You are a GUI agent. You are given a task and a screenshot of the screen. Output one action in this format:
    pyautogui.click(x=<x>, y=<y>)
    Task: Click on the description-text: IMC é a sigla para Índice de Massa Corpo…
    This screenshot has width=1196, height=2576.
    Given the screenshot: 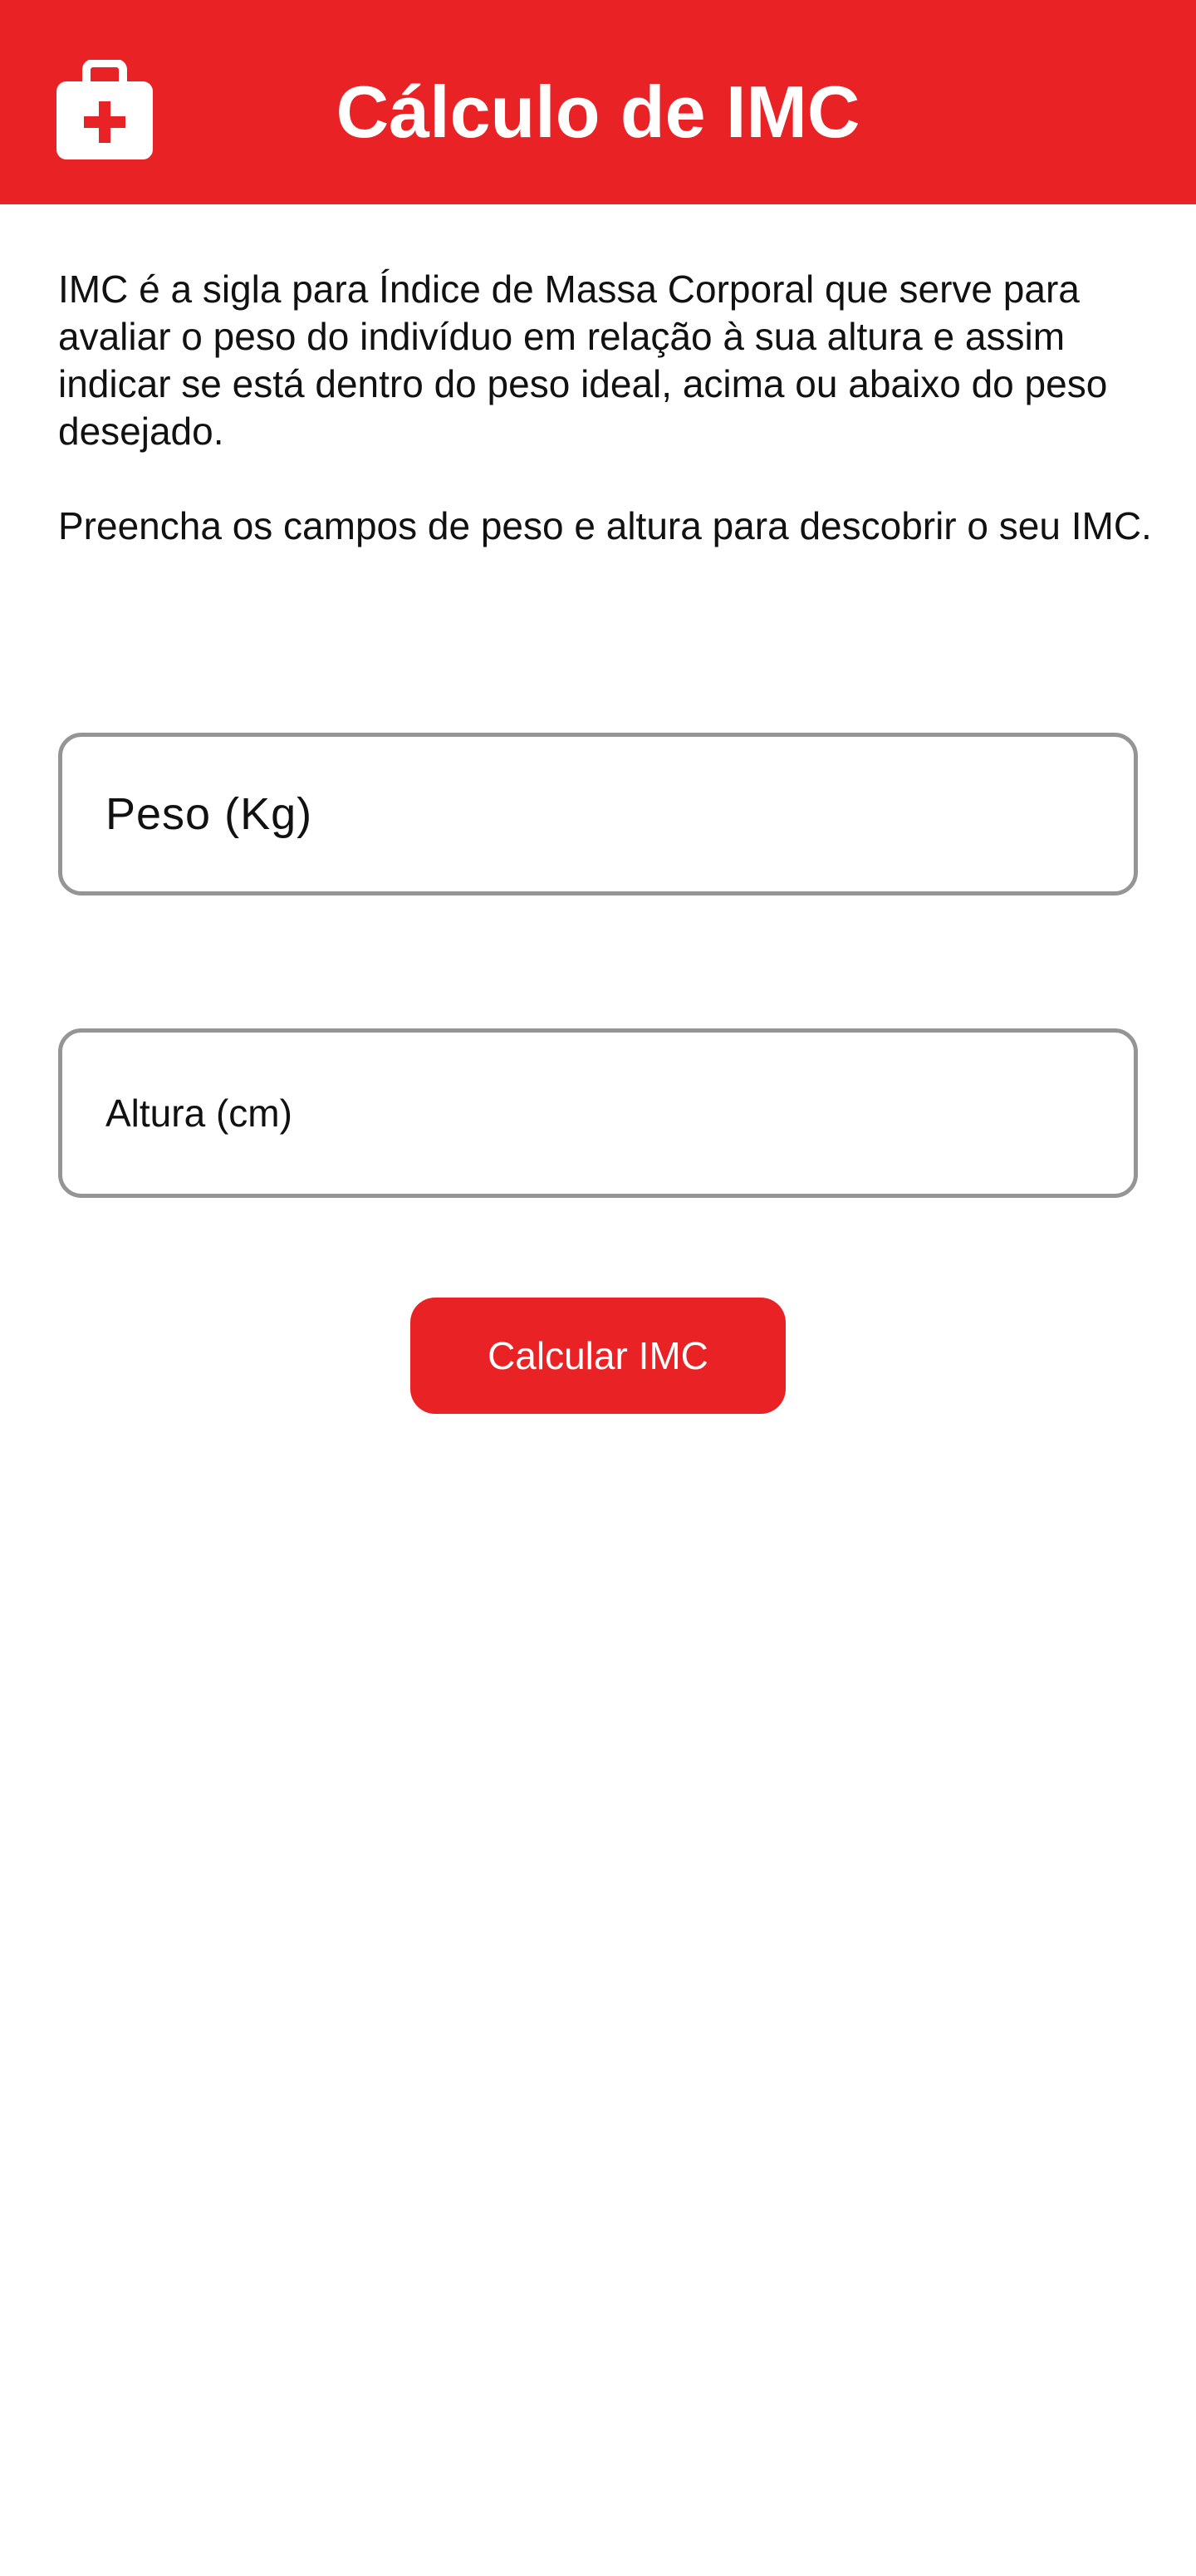 What is the action you would take?
    pyautogui.click(x=606, y=408)
    